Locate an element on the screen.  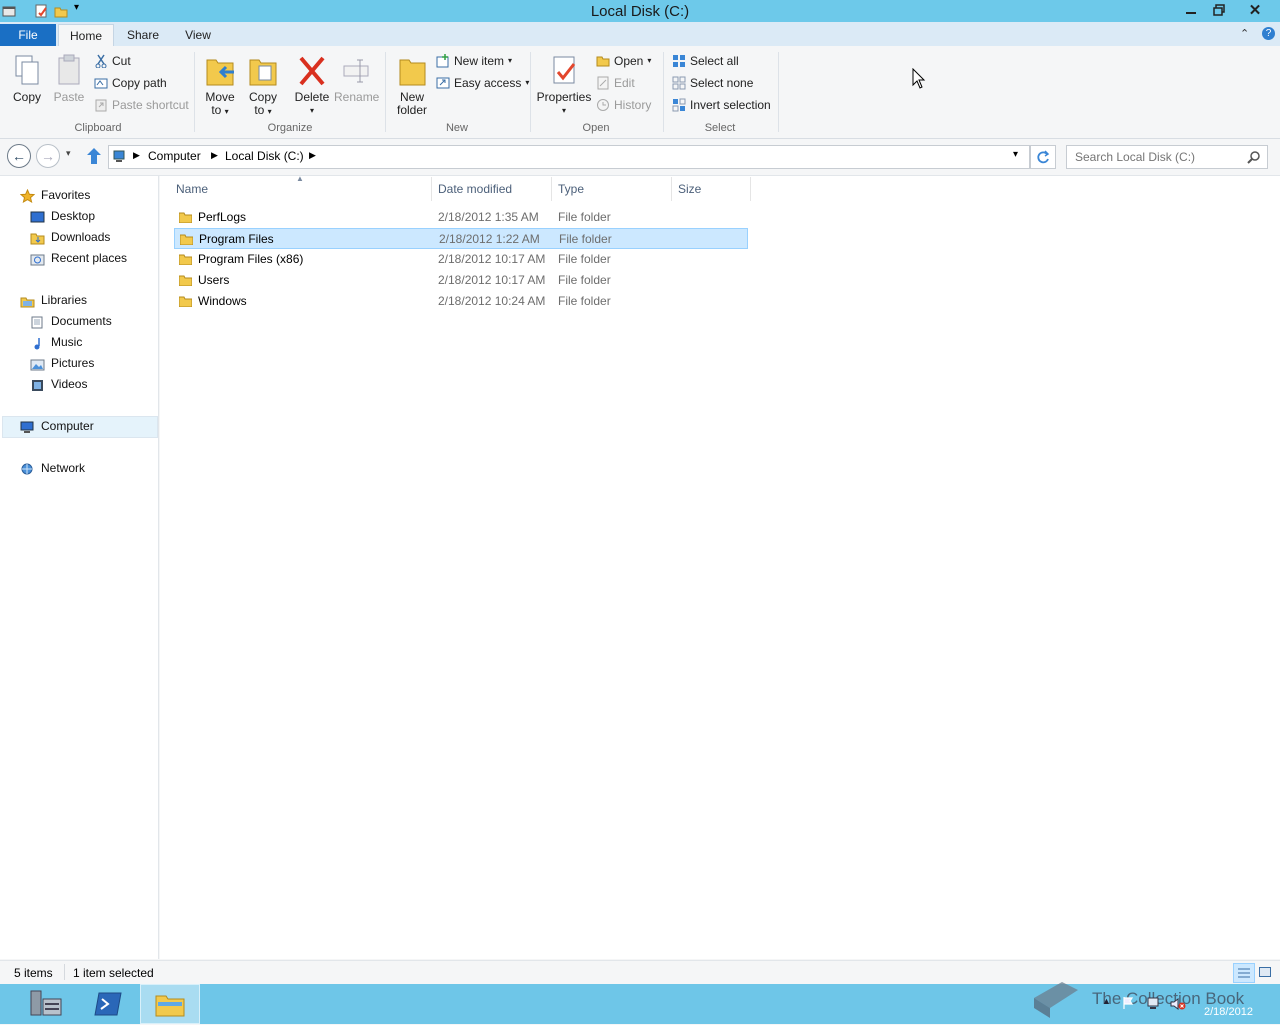
network-tray-icon is located at coordinates (1153, 1004).